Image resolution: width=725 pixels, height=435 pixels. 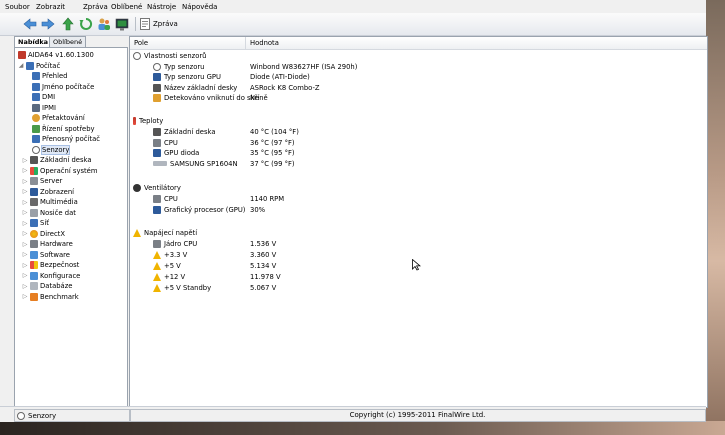 I want to click on tree-item-display: ▷ Zobrazení, so click(x=48, y=192).